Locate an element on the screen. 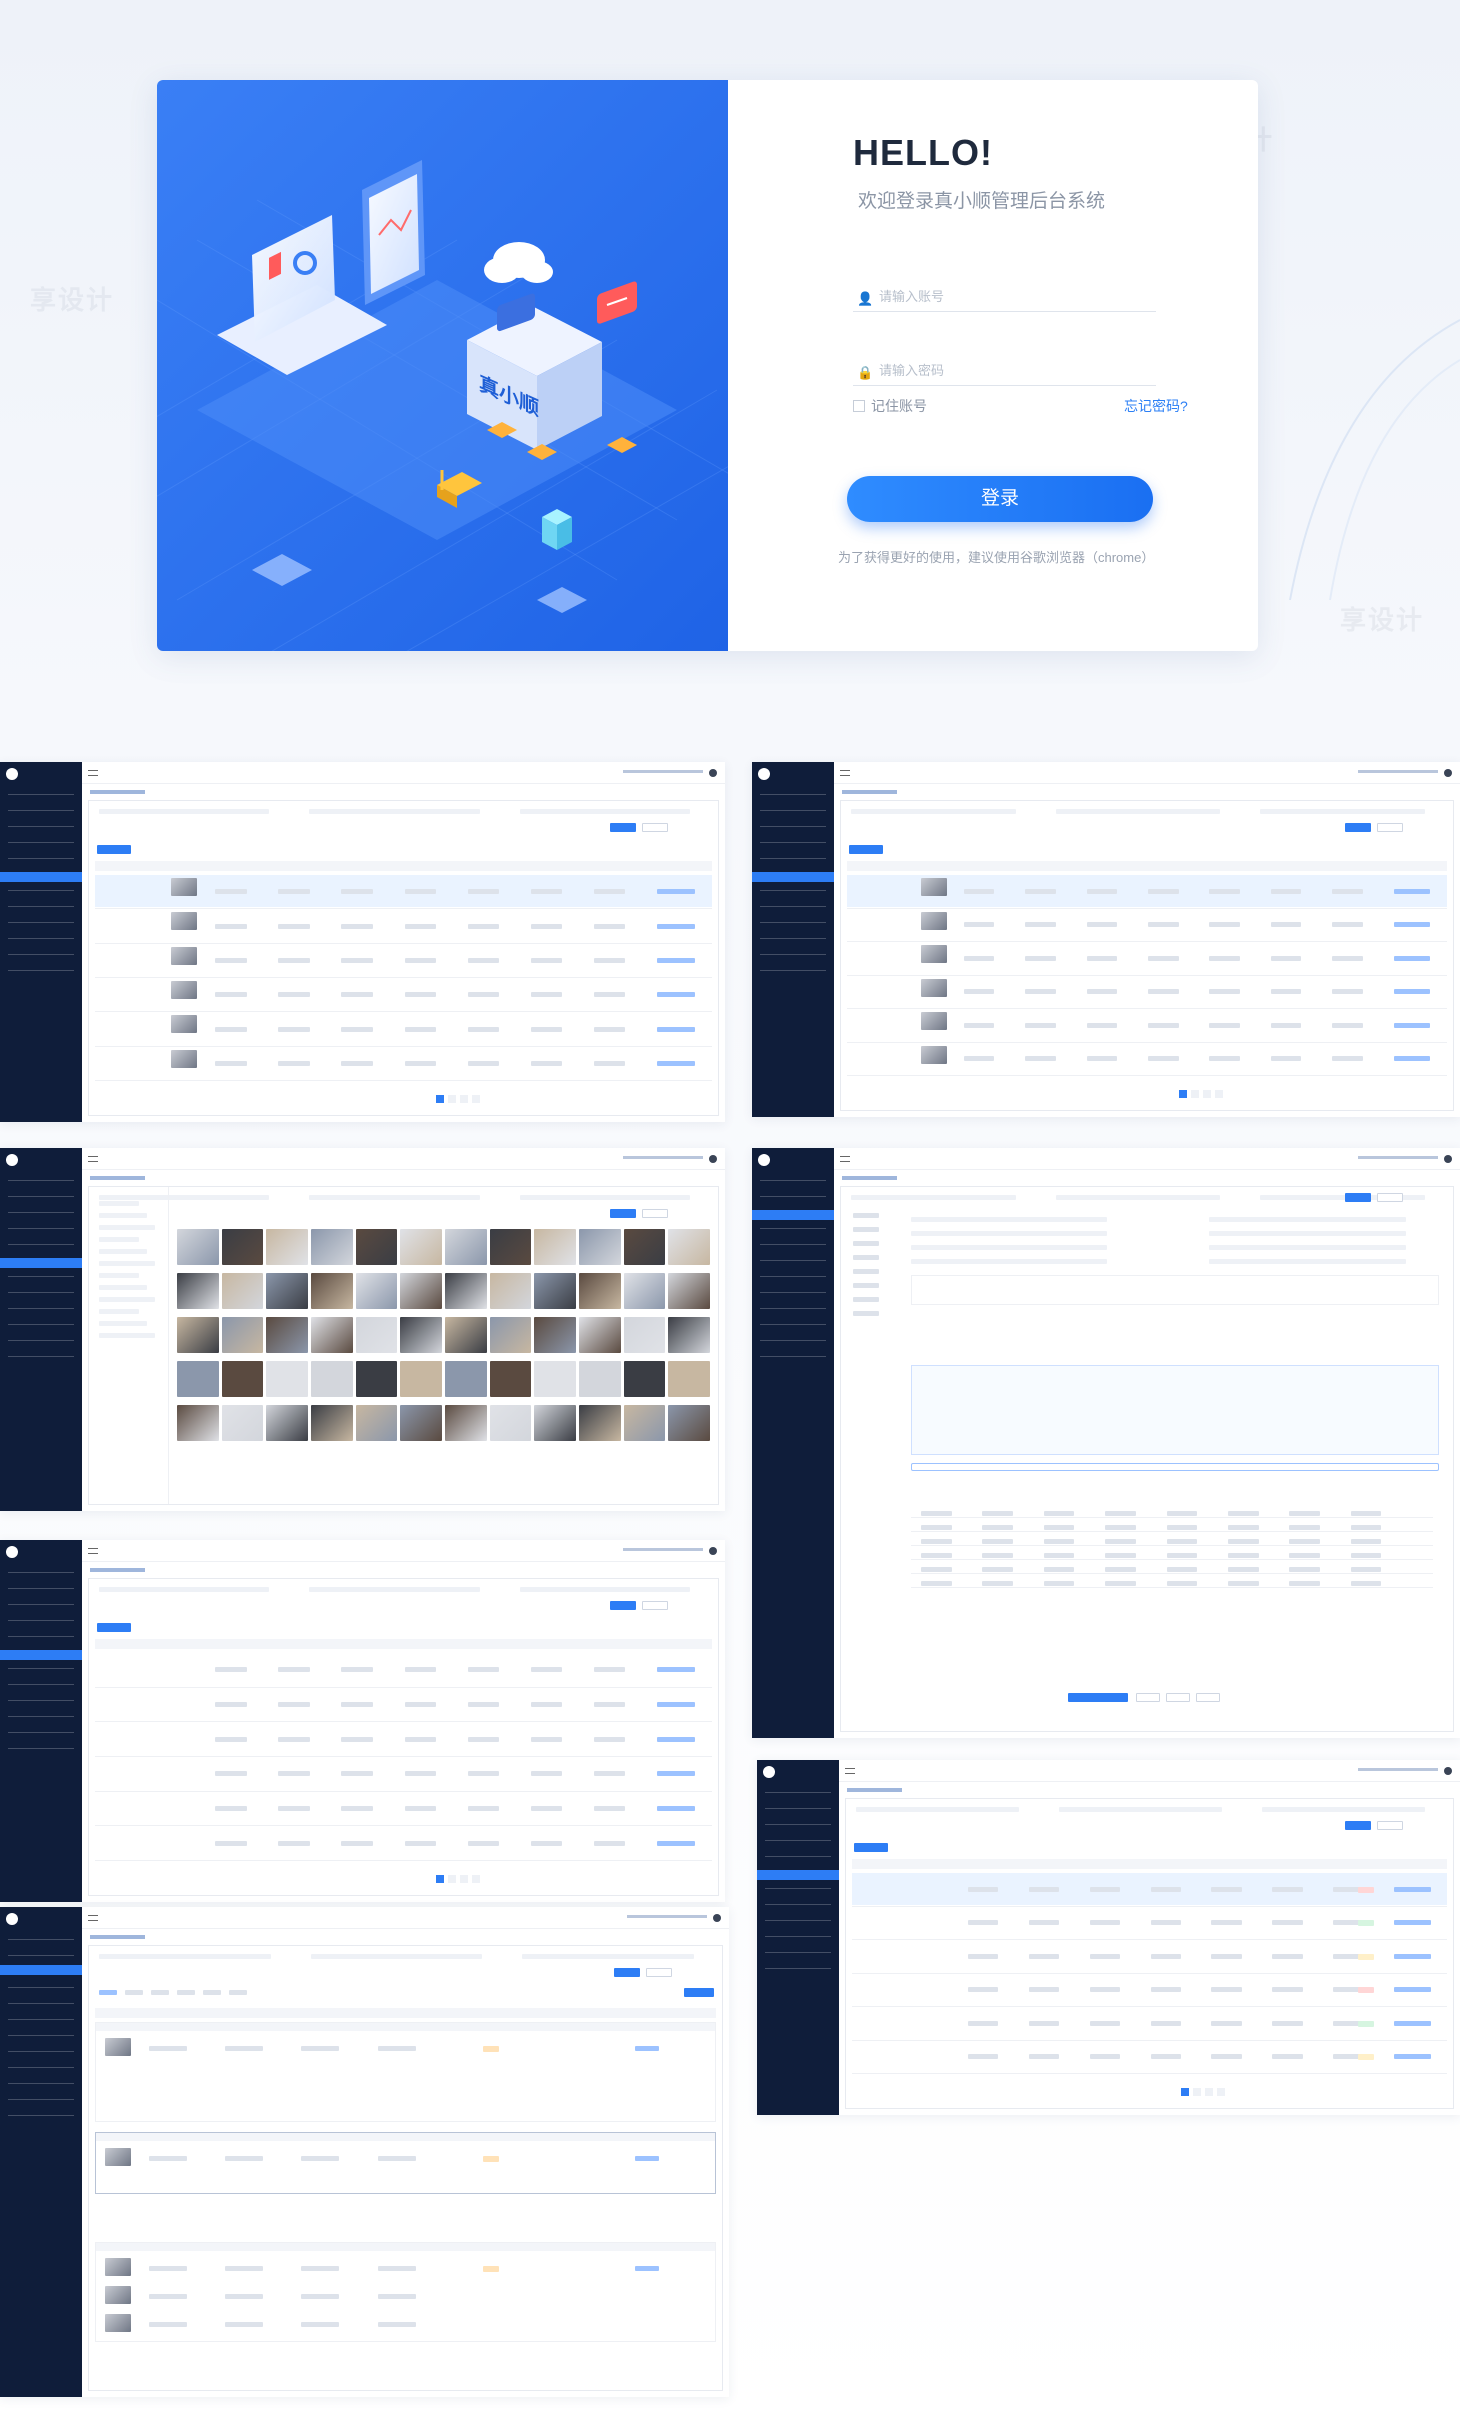 The image size is (1460, 2424). add-button is located at coordinates (114, 849).